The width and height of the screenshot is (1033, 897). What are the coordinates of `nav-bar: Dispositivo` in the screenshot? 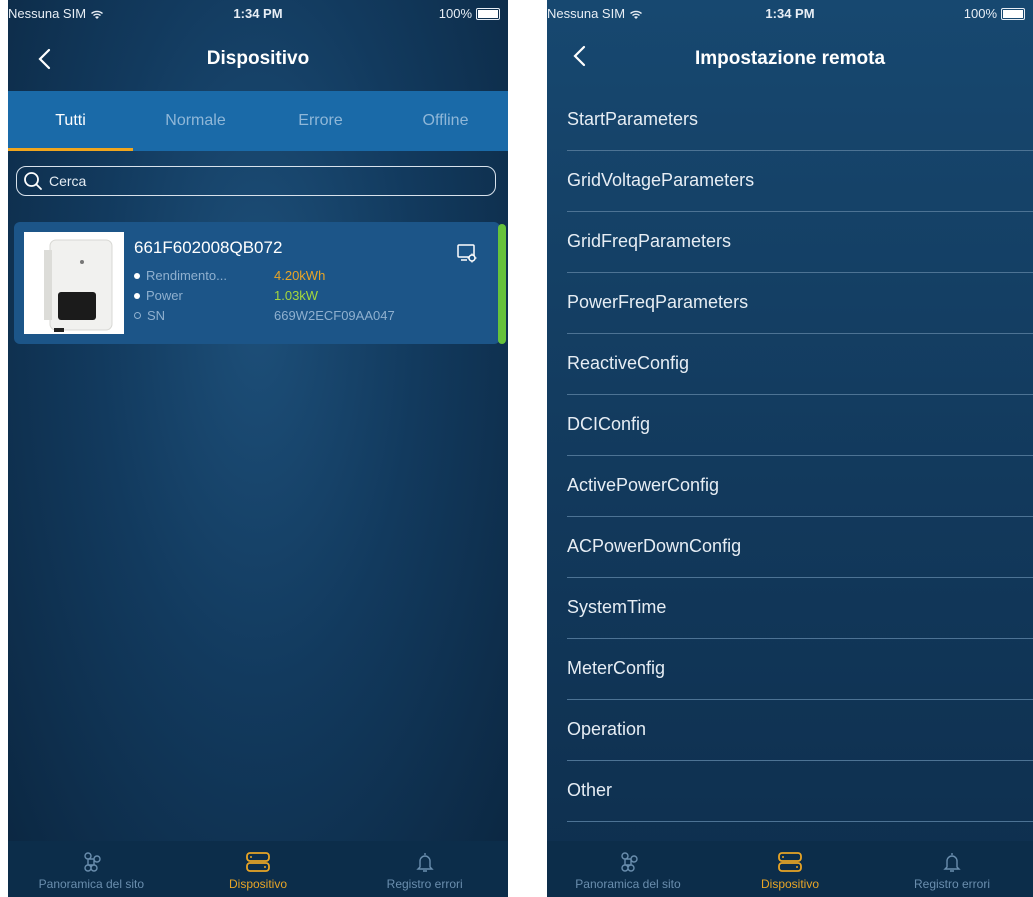 It's located at (258, 59).